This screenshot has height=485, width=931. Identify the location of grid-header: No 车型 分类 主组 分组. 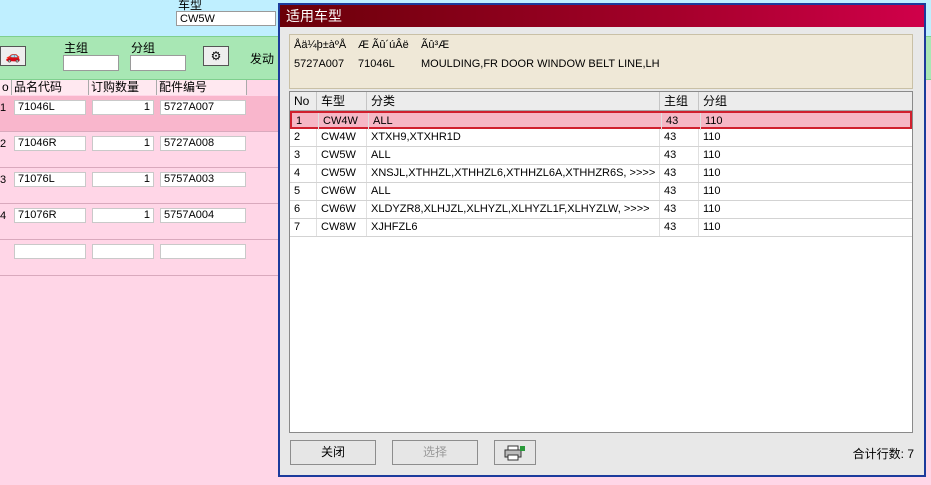
(601, 101).